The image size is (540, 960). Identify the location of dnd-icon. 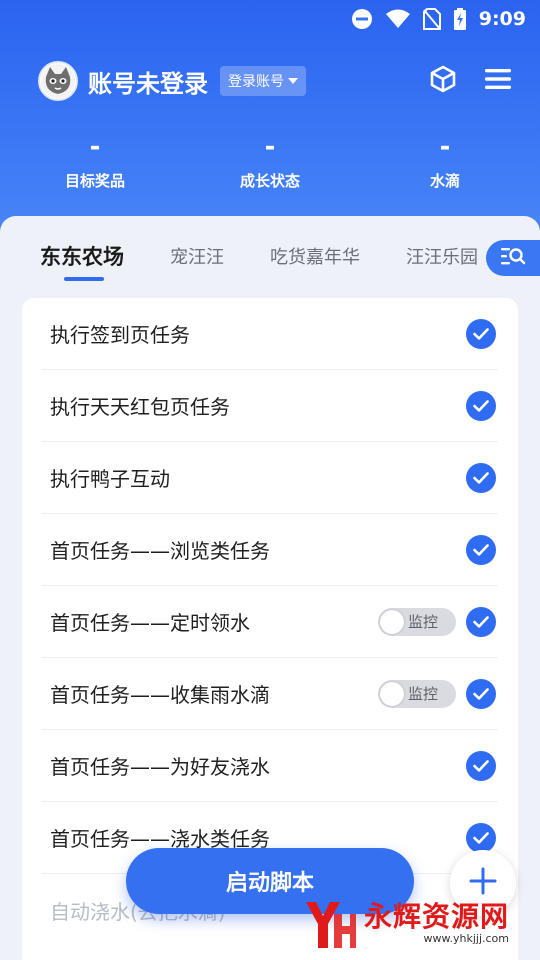
(362, 19).